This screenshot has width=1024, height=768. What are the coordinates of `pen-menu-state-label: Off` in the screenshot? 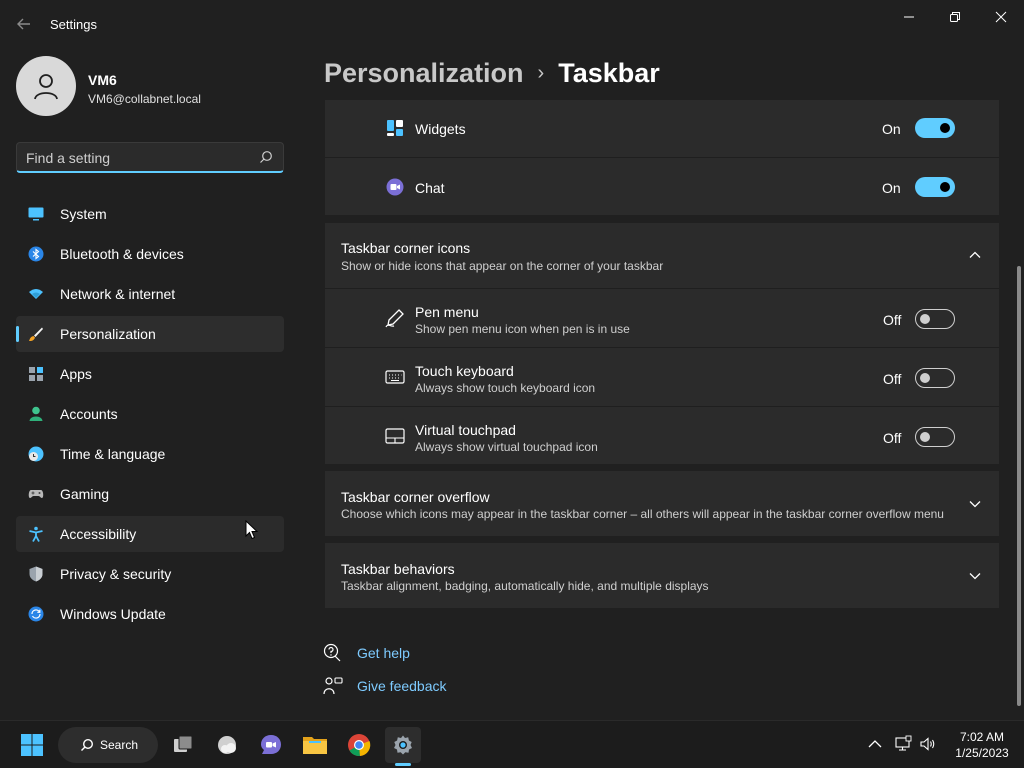 It's located at (892, 320).